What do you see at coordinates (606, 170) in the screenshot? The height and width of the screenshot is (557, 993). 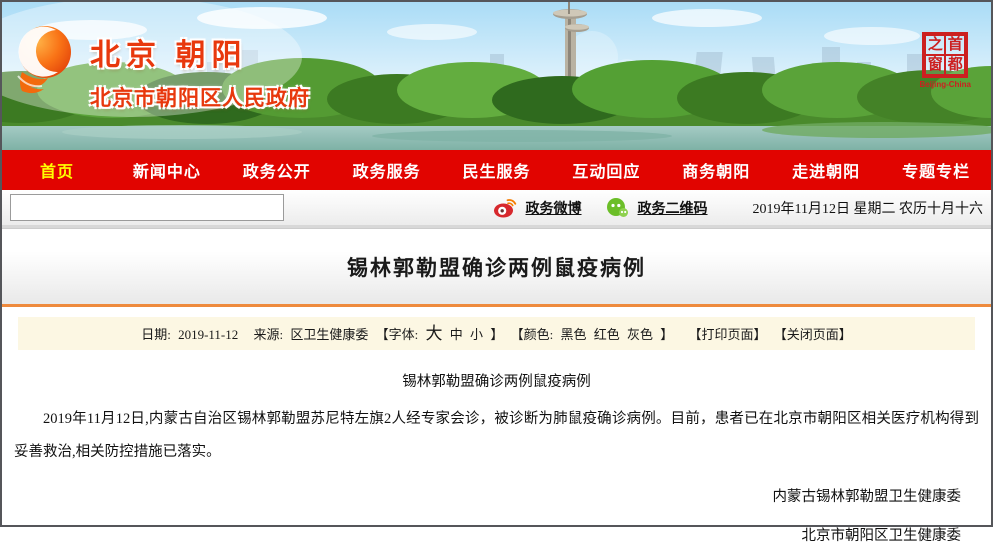 I see `nav-item-interaction: 互动回应` at bounding box center [606, 170].